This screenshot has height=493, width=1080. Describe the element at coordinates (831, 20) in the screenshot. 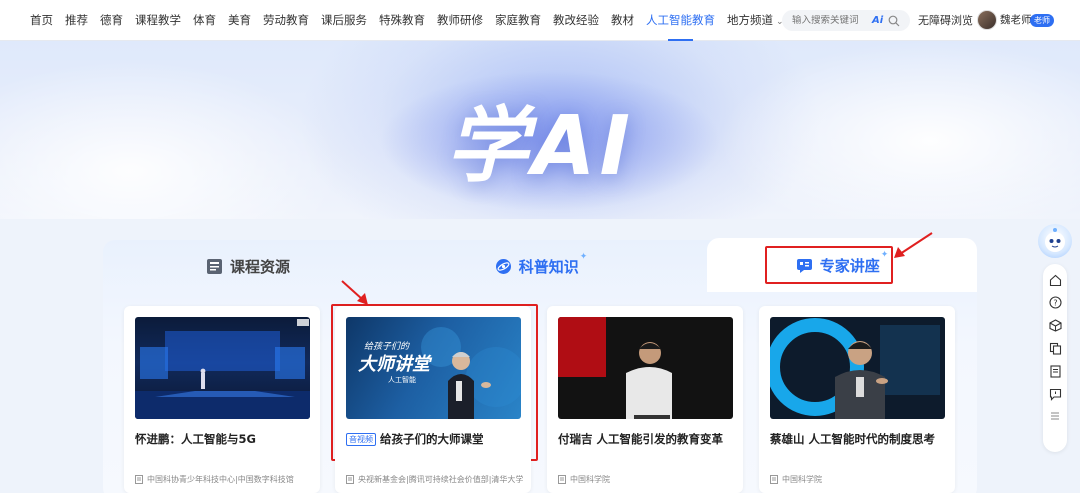

I see `search-input` at that location.